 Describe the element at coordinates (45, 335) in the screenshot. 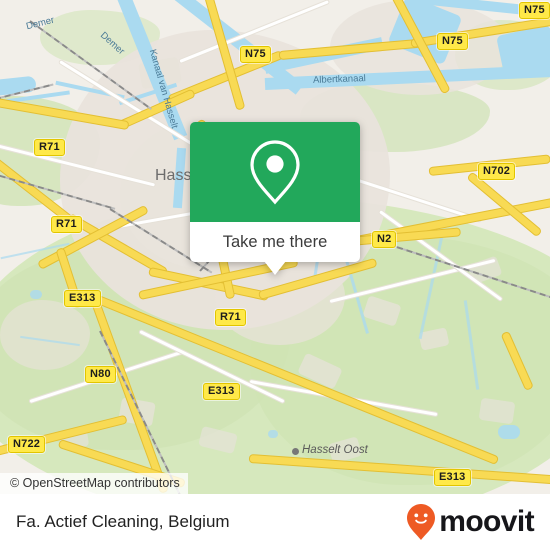

I see `map-urban-area` at that location.